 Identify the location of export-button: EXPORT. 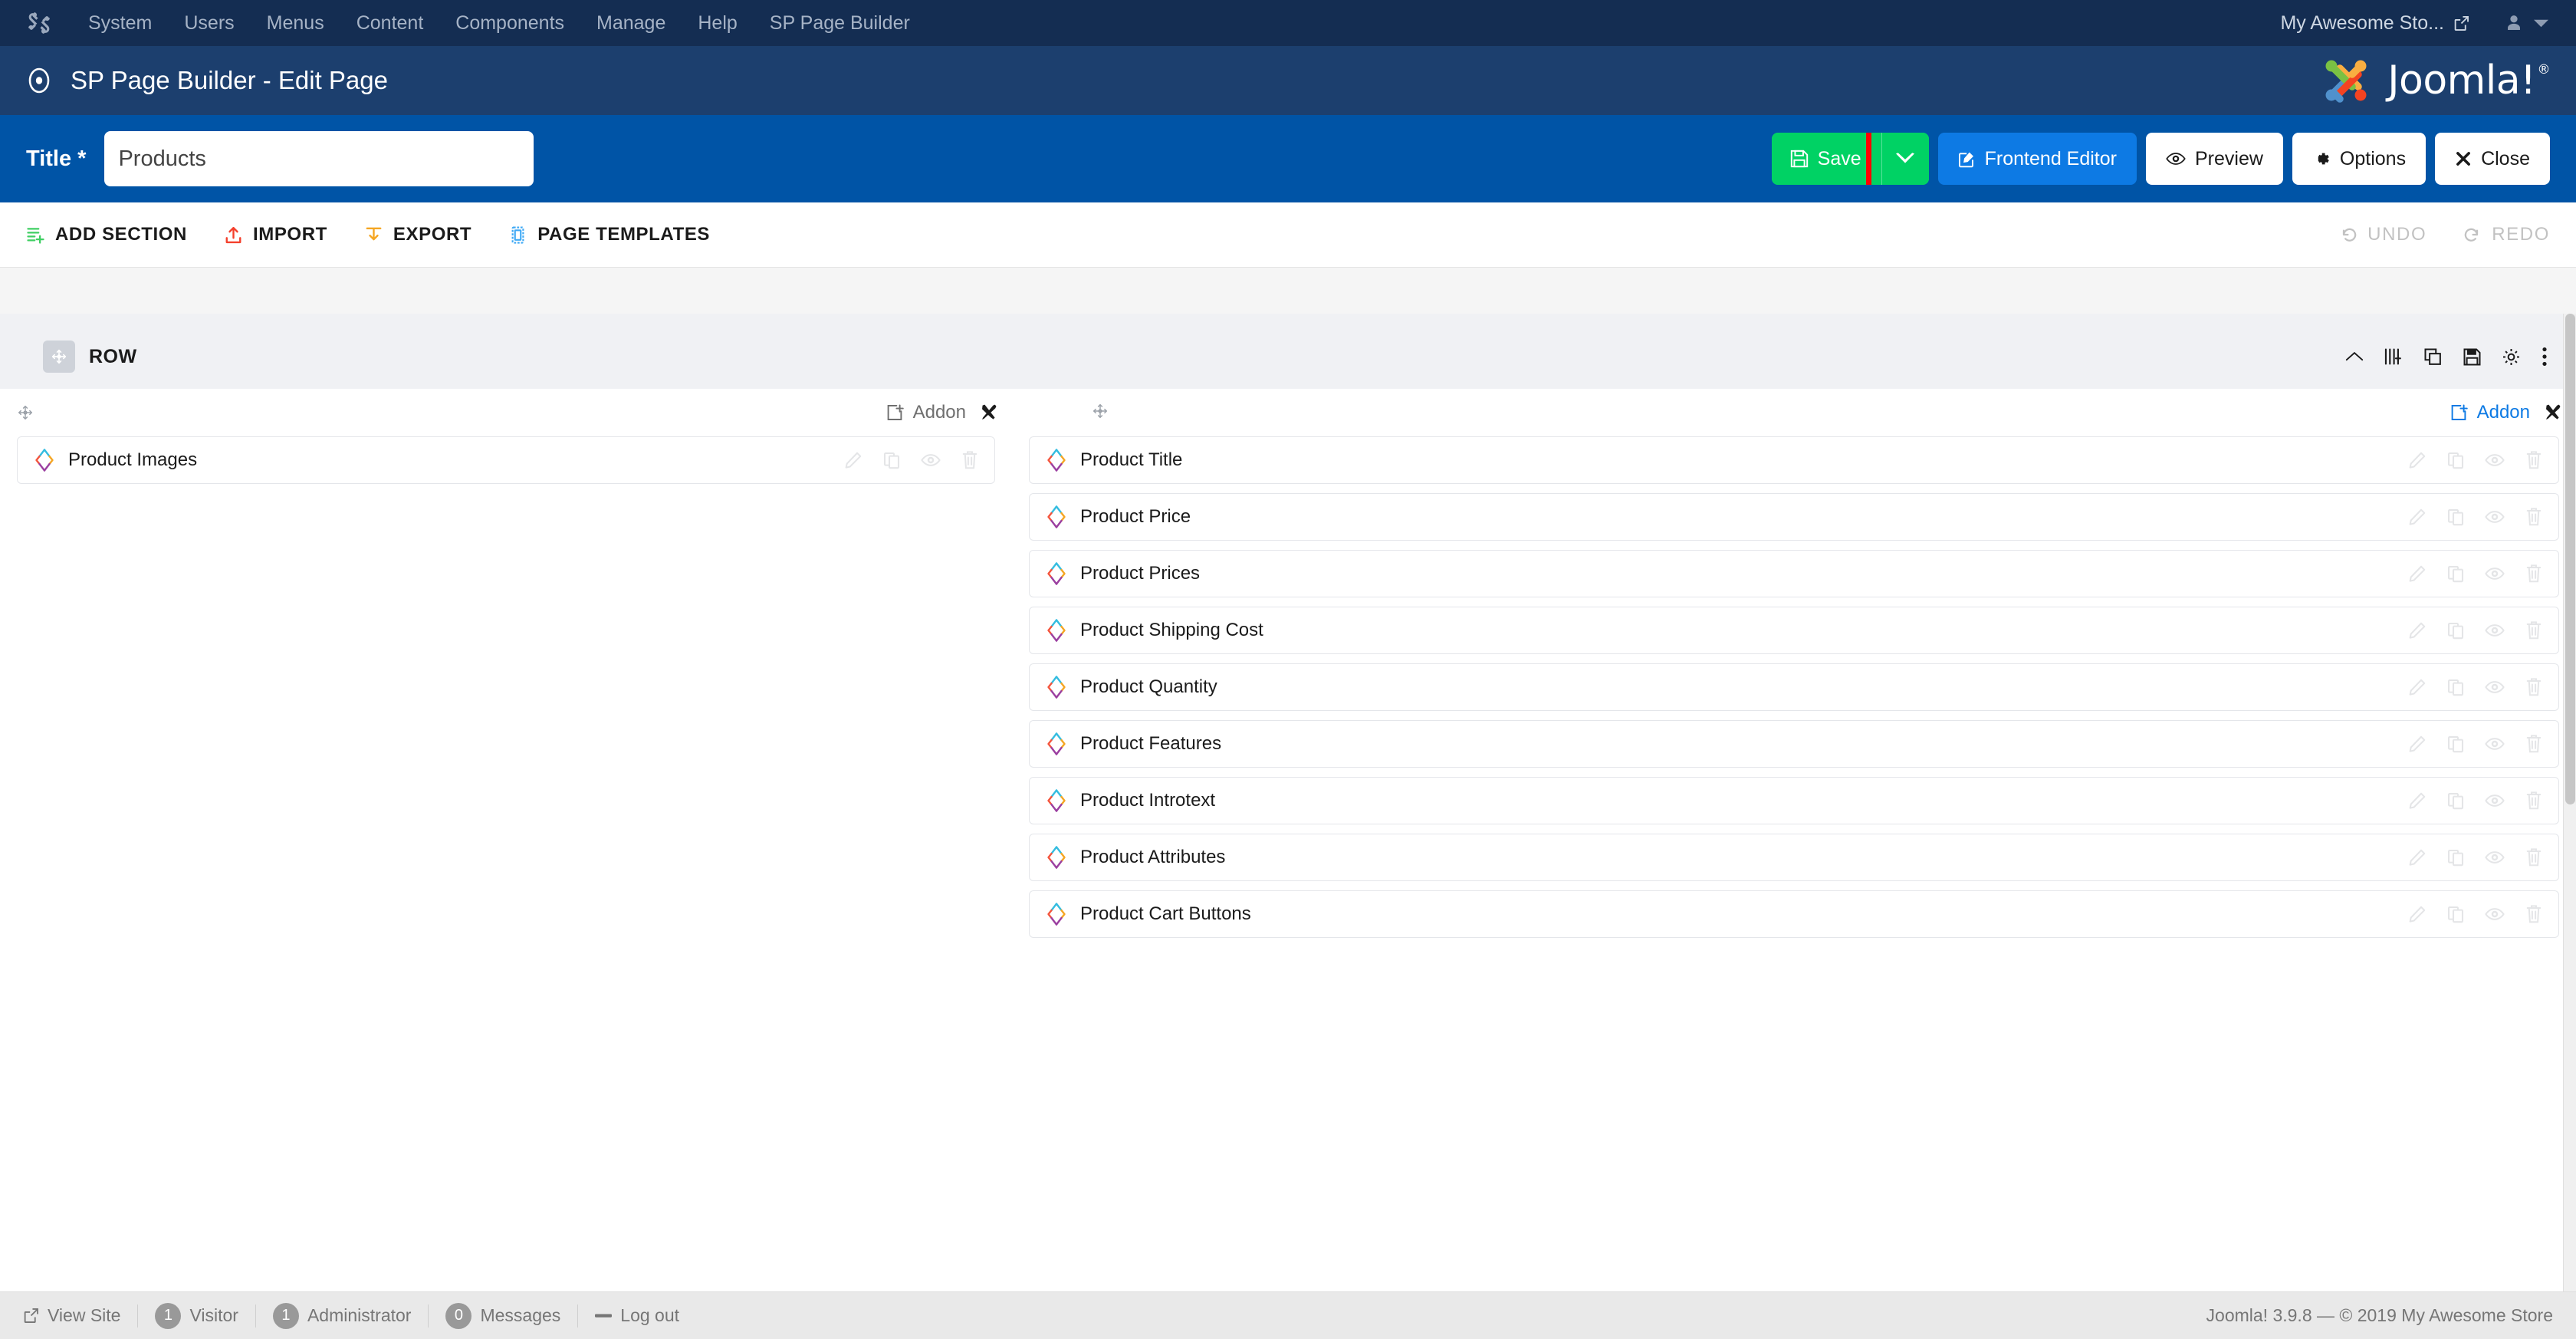
(418, 234).